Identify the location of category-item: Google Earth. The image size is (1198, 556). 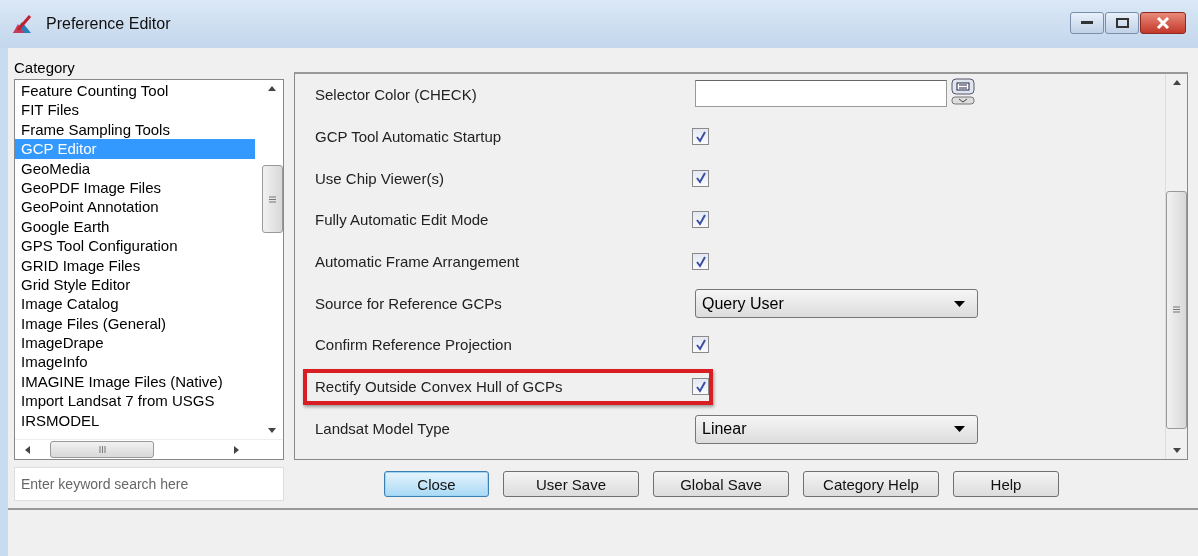
(138, 226).